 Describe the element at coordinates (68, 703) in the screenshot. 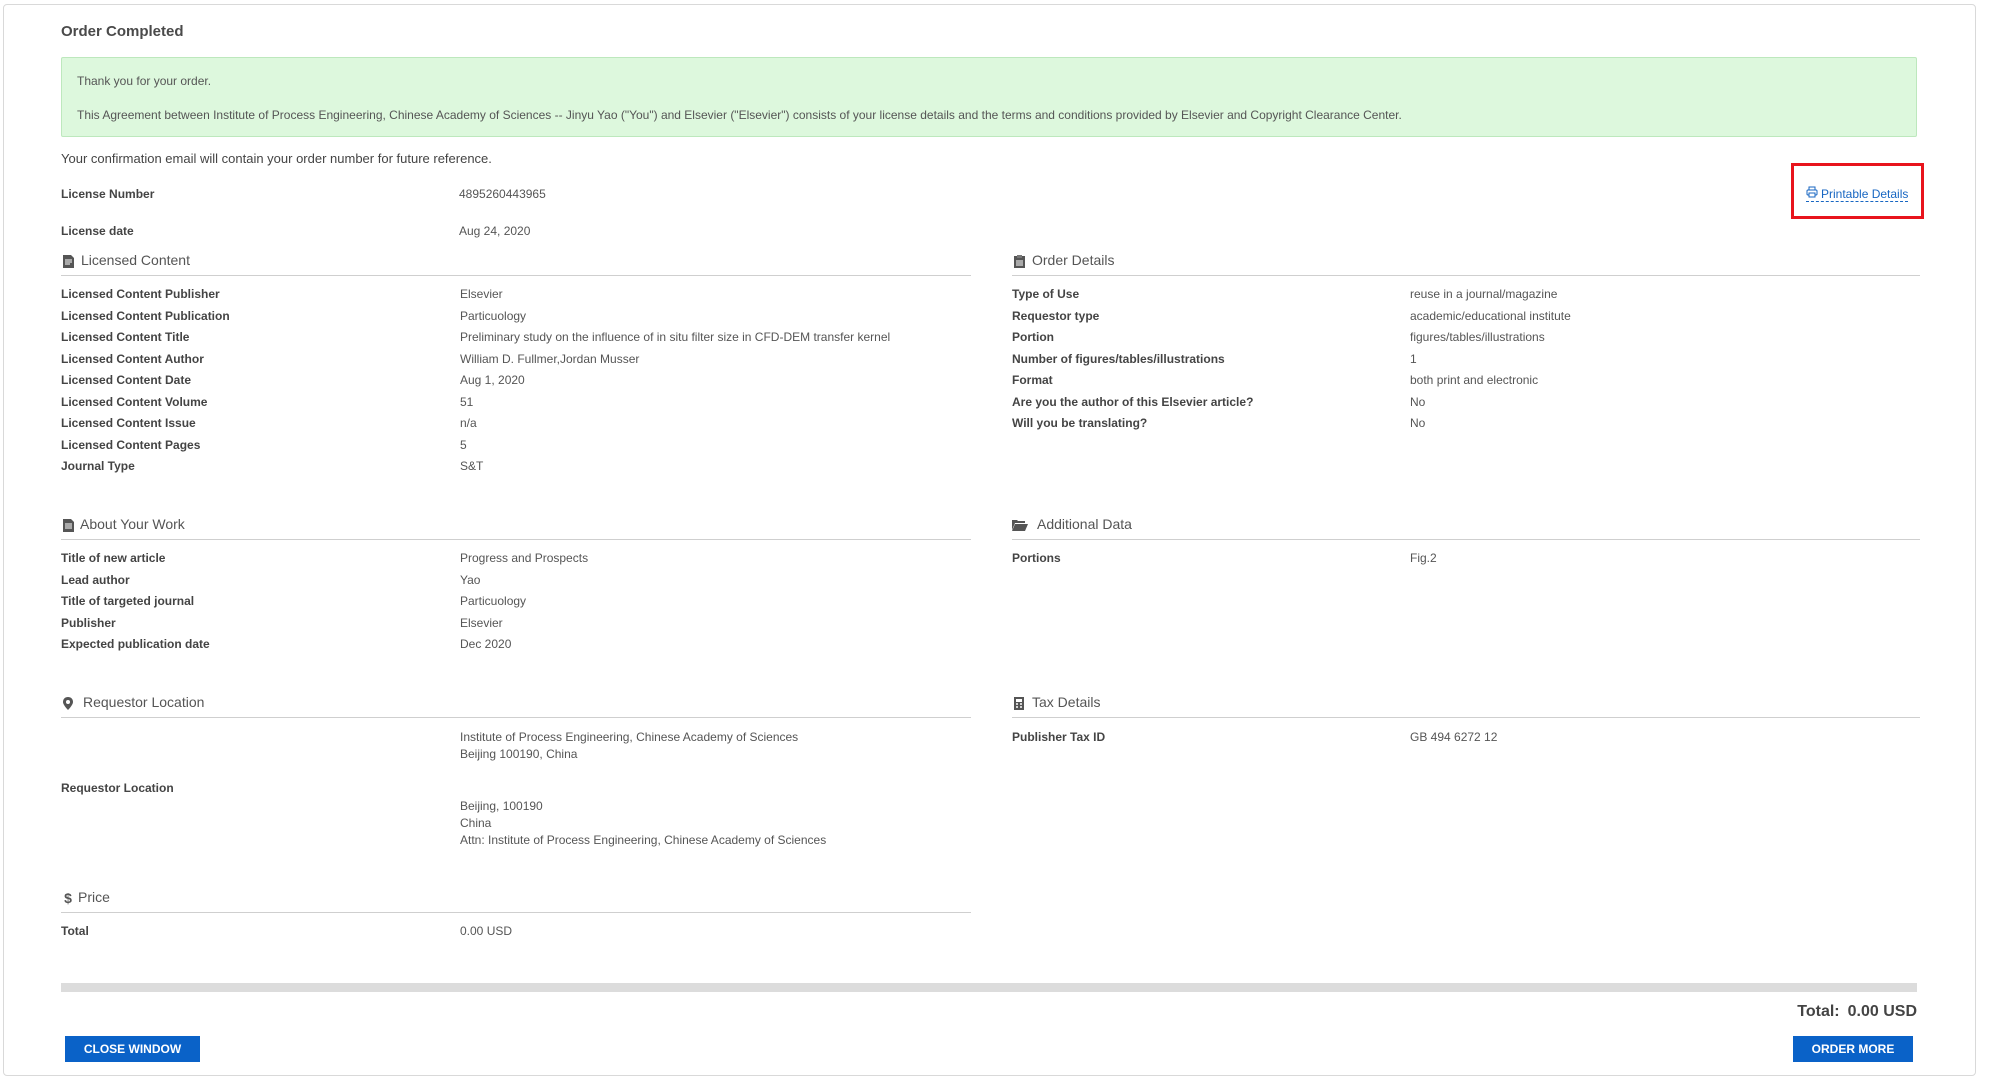

I see `map-marker-icon` at that location.